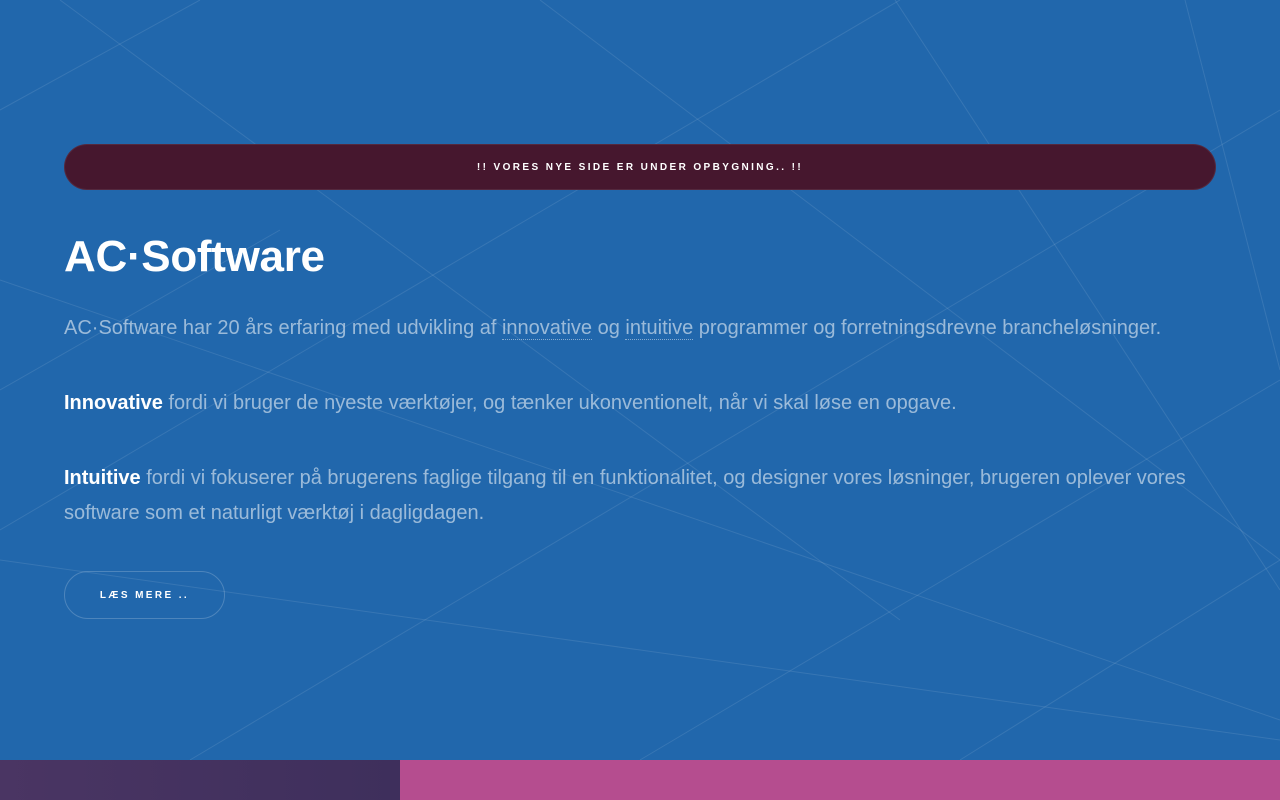  I want to click on intro-text-middle: og, so click(609, 328).